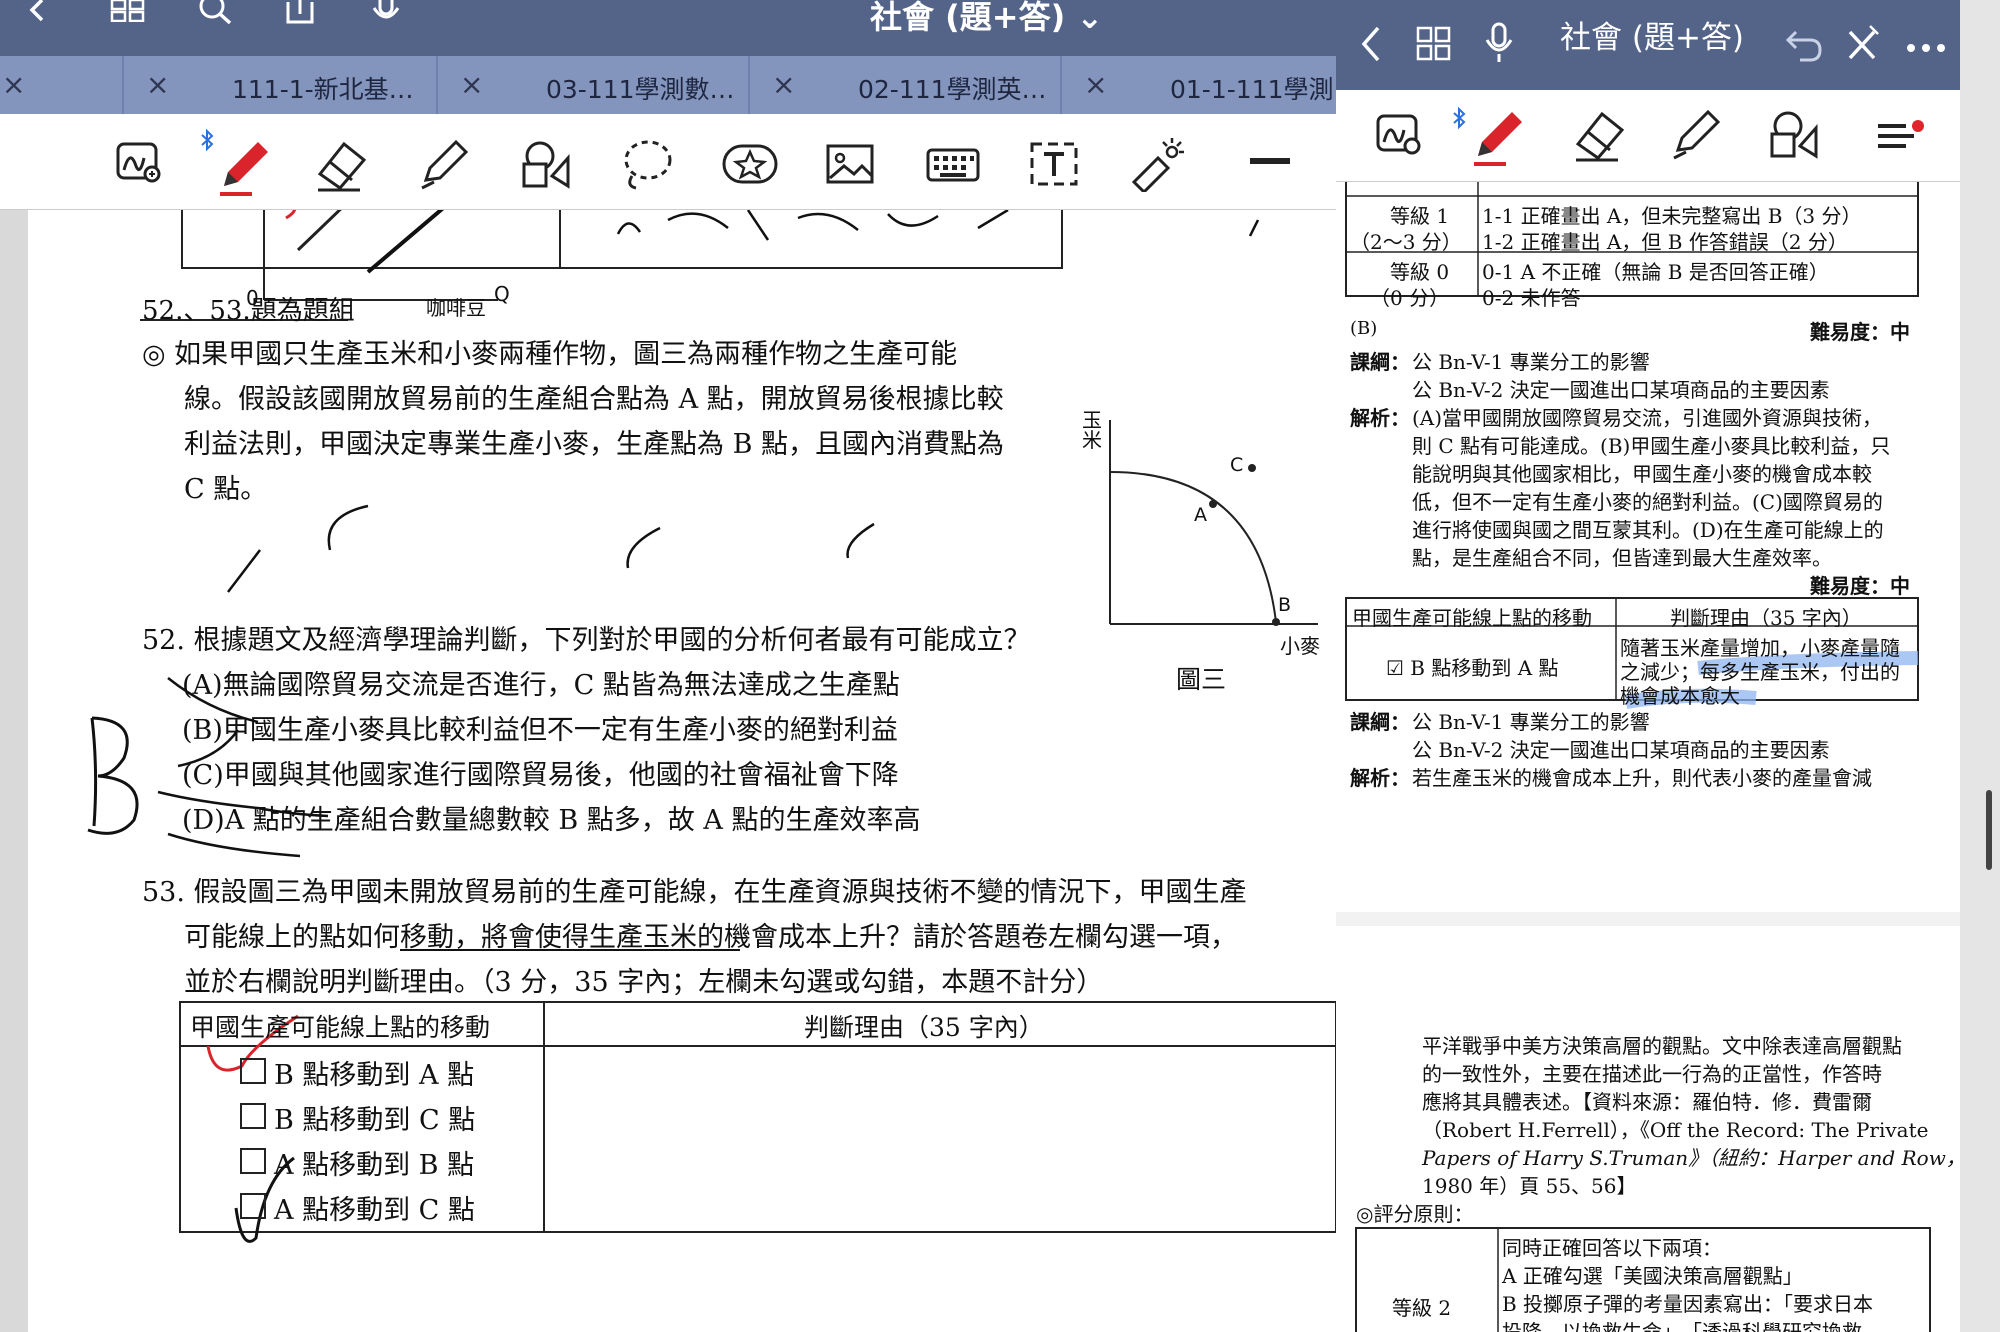 The height and width of the screenshot is (1332, 2000). I want to click on laser-pointer-icon, so click(1156, 165).